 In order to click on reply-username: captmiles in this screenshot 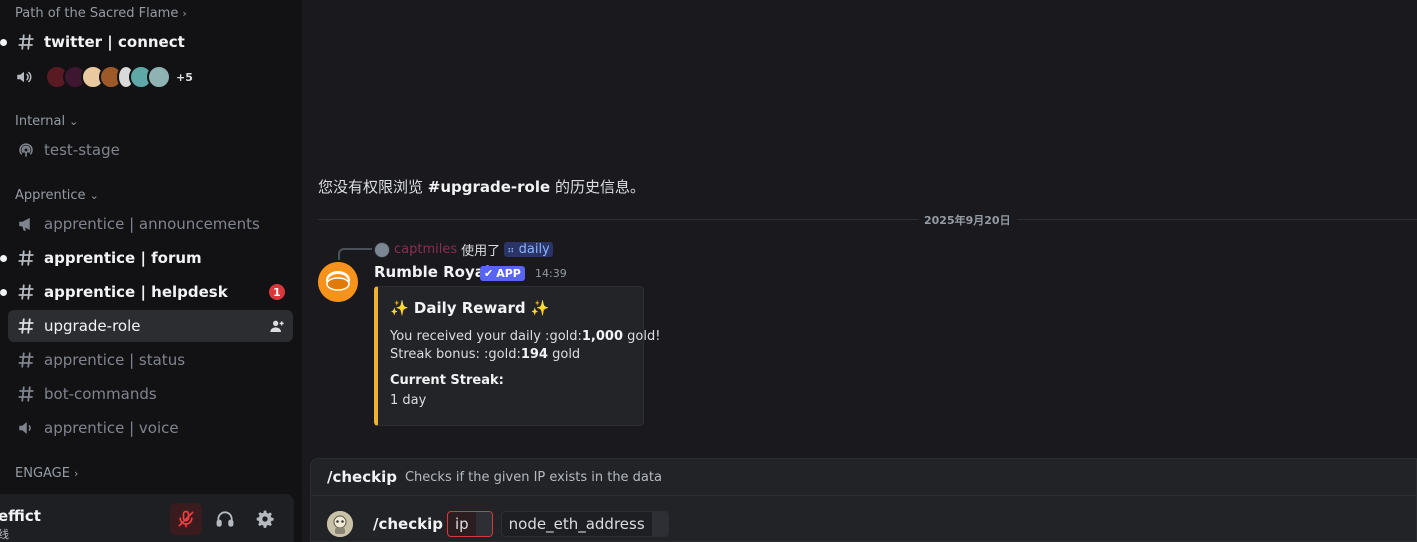, I will do `click(425, 249)`.